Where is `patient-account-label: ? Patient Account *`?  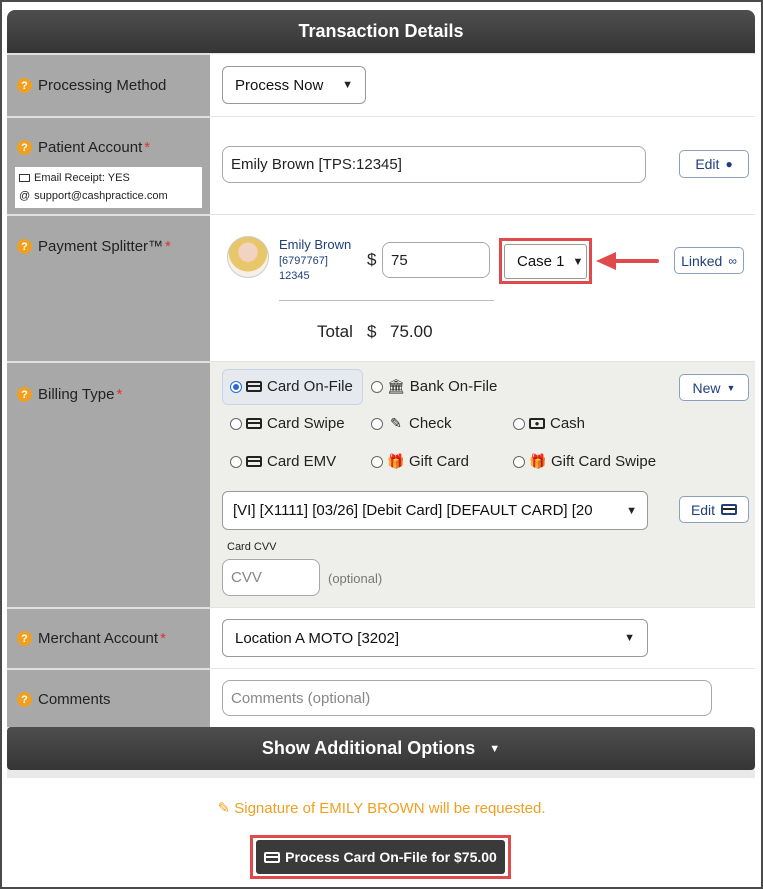
patient-account-label: ? Patient Account * is located at coordinates (83, 147).